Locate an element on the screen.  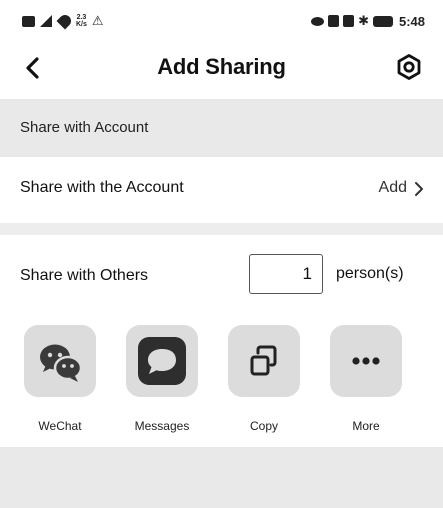
vibrate-icon is located at coordinates (349, 21).